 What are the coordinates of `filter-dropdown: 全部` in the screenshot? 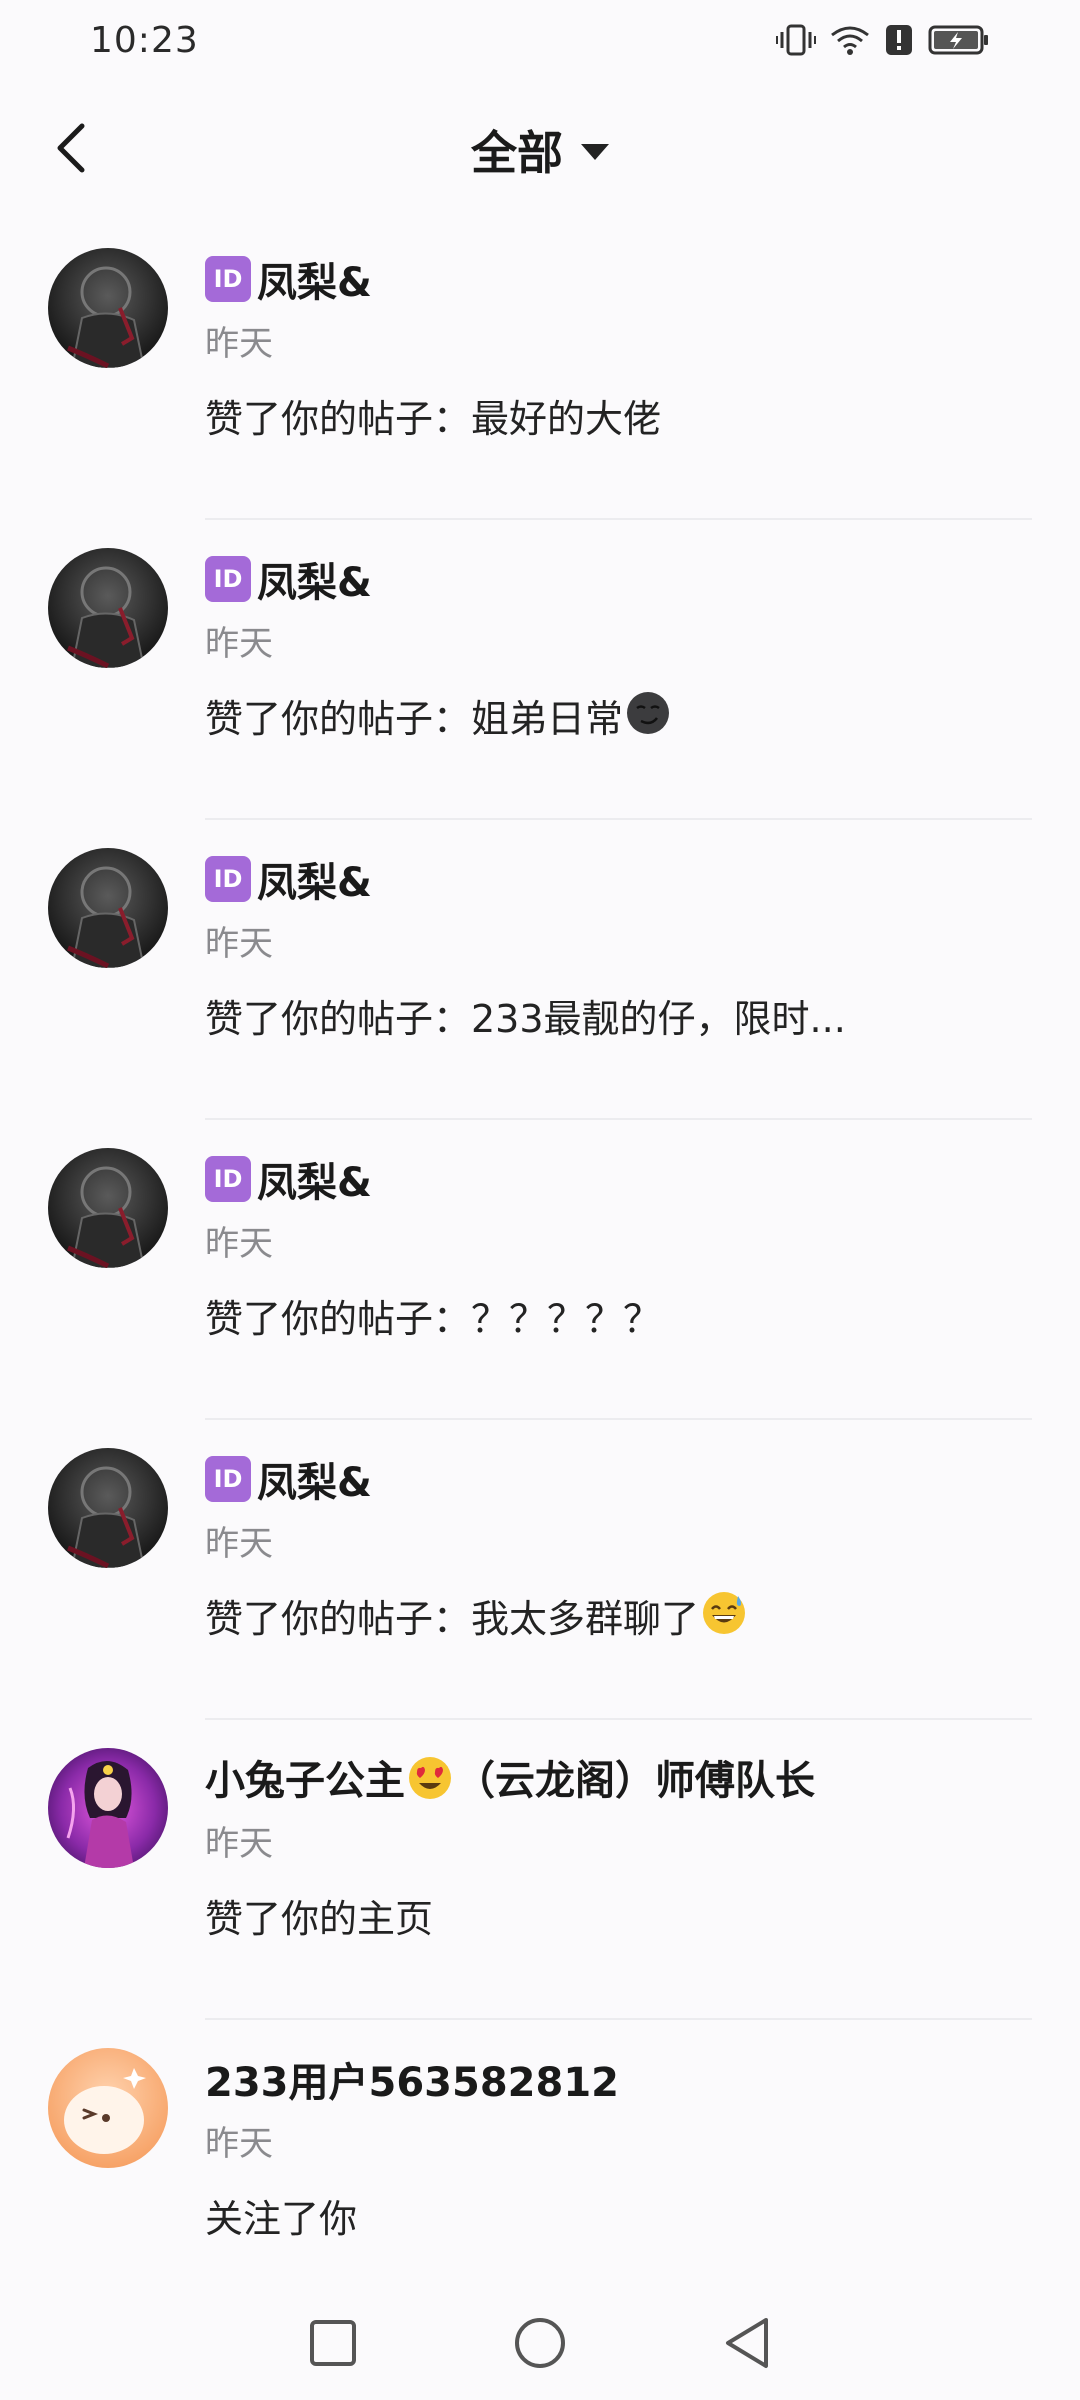 It's located at (540, 150).